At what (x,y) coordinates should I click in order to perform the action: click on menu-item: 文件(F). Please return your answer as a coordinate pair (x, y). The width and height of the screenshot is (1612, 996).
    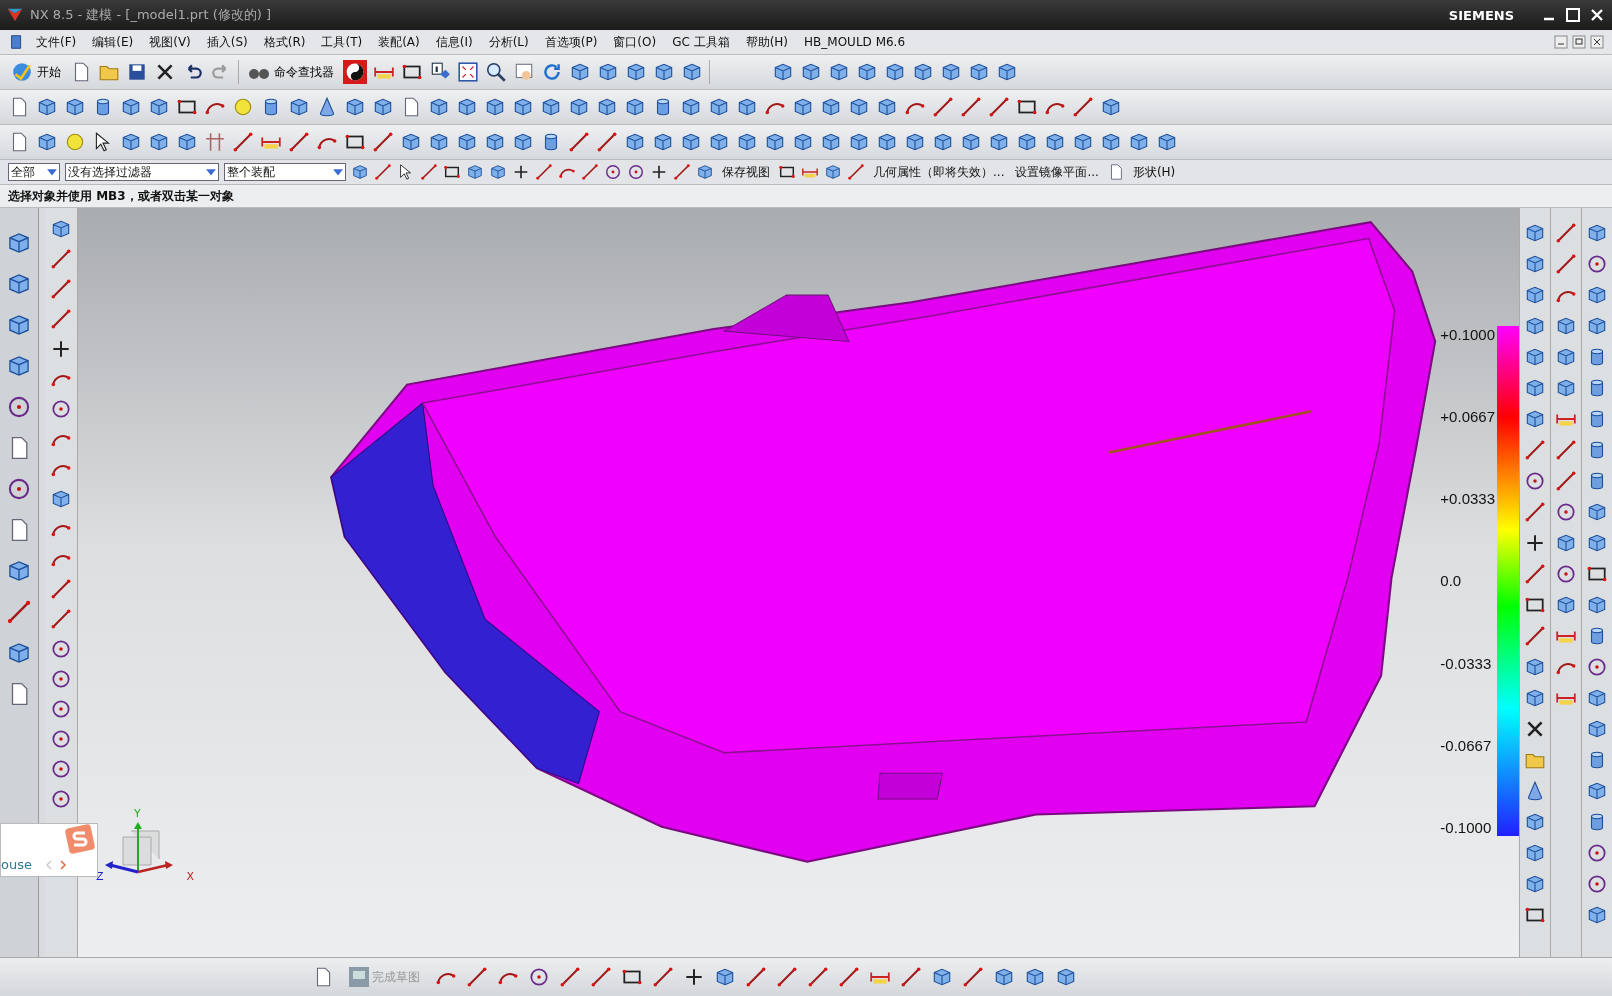
    Looking at the image, I should click on (56, 42).